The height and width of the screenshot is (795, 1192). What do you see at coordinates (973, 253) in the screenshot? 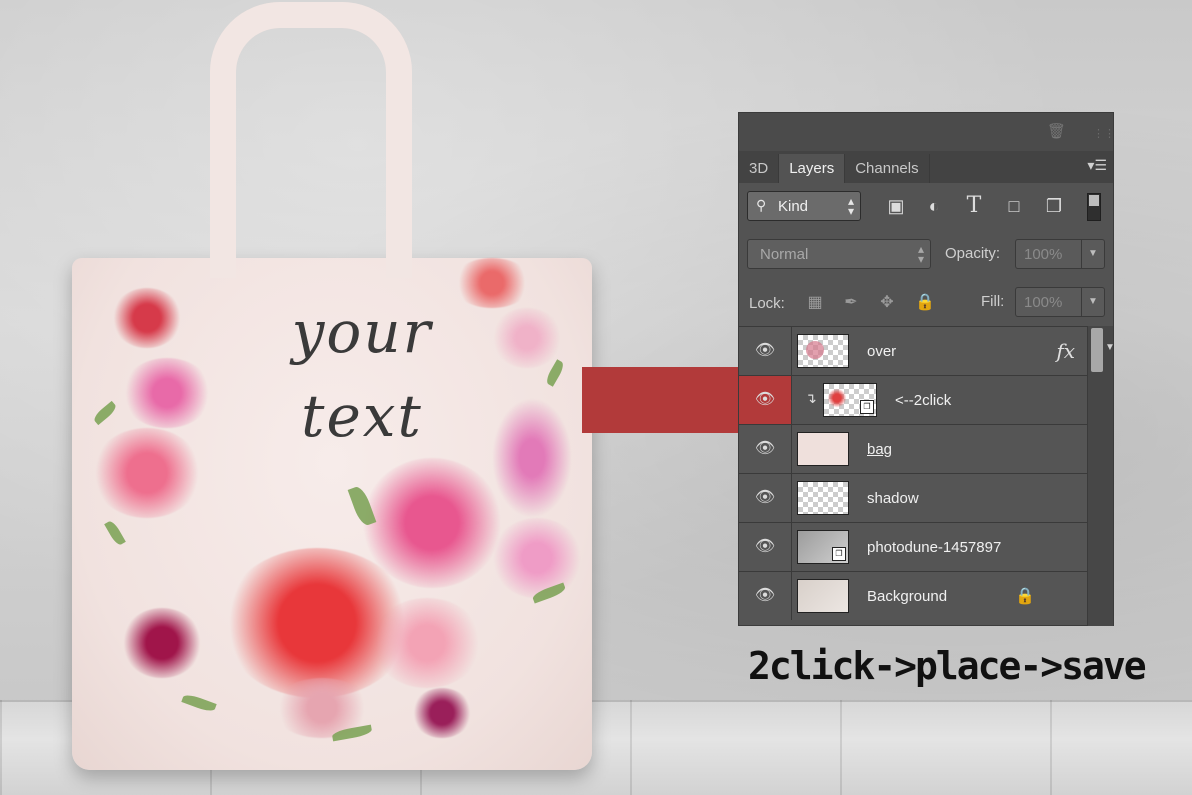
I see `opacity-label: Opacity:` at bounding box center [973, 253].